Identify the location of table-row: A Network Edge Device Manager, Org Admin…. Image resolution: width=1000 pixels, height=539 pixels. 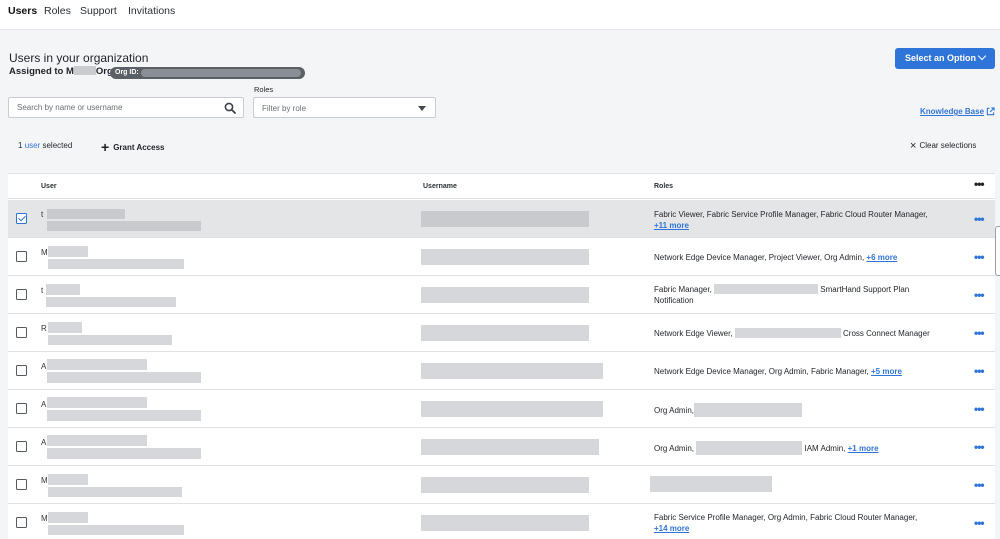
(501, 371).